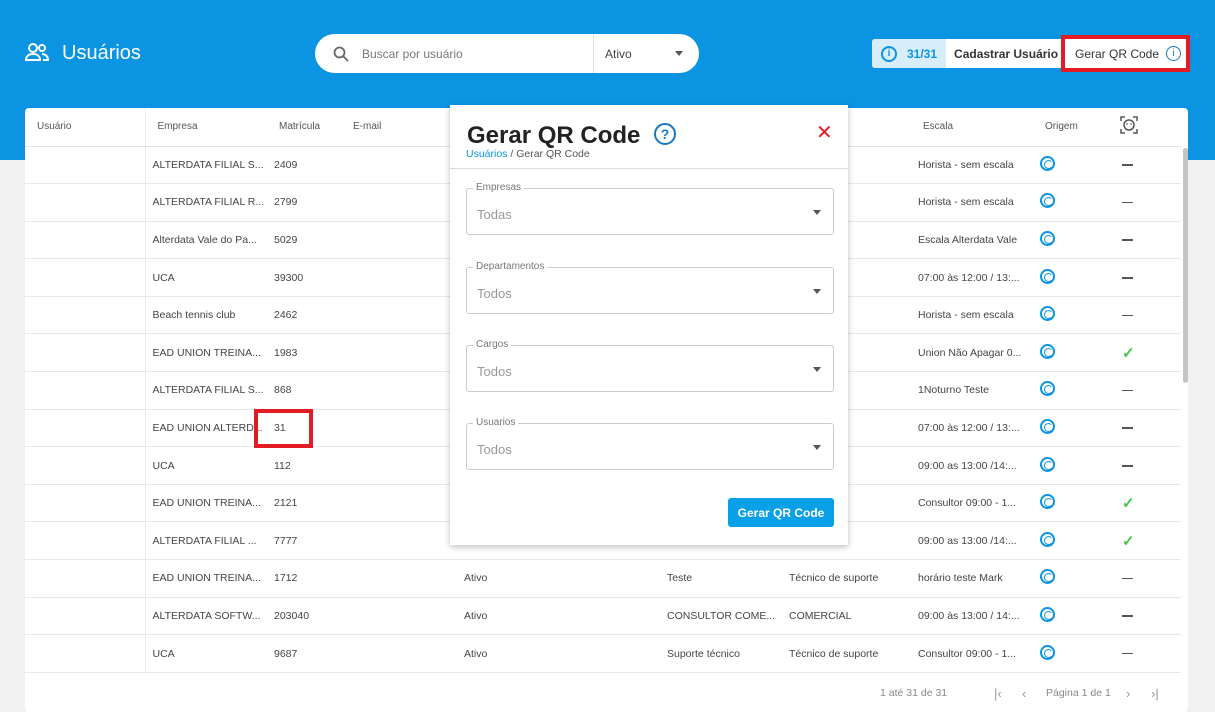 This screenshot has width=1215, height=712. Describe the element at coordinates (1070, 127) in the screenshot. I see `column-header-origin: Origem` at that location.